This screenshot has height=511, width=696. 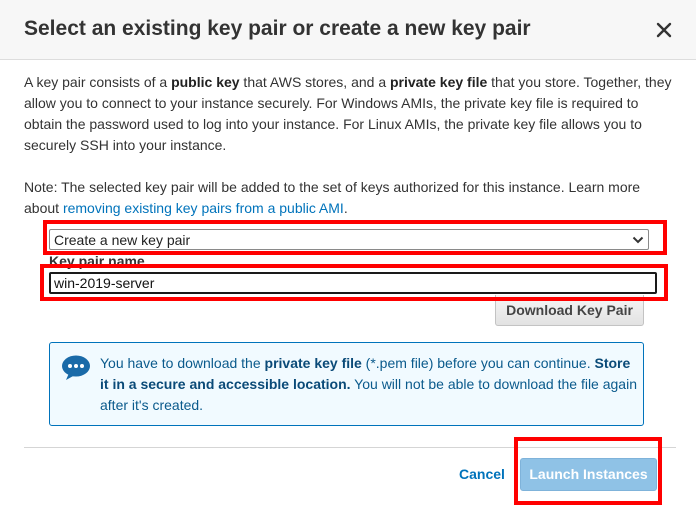 I want to click on key-pair-name-label: Key pair name, so click(x=97, y=261).